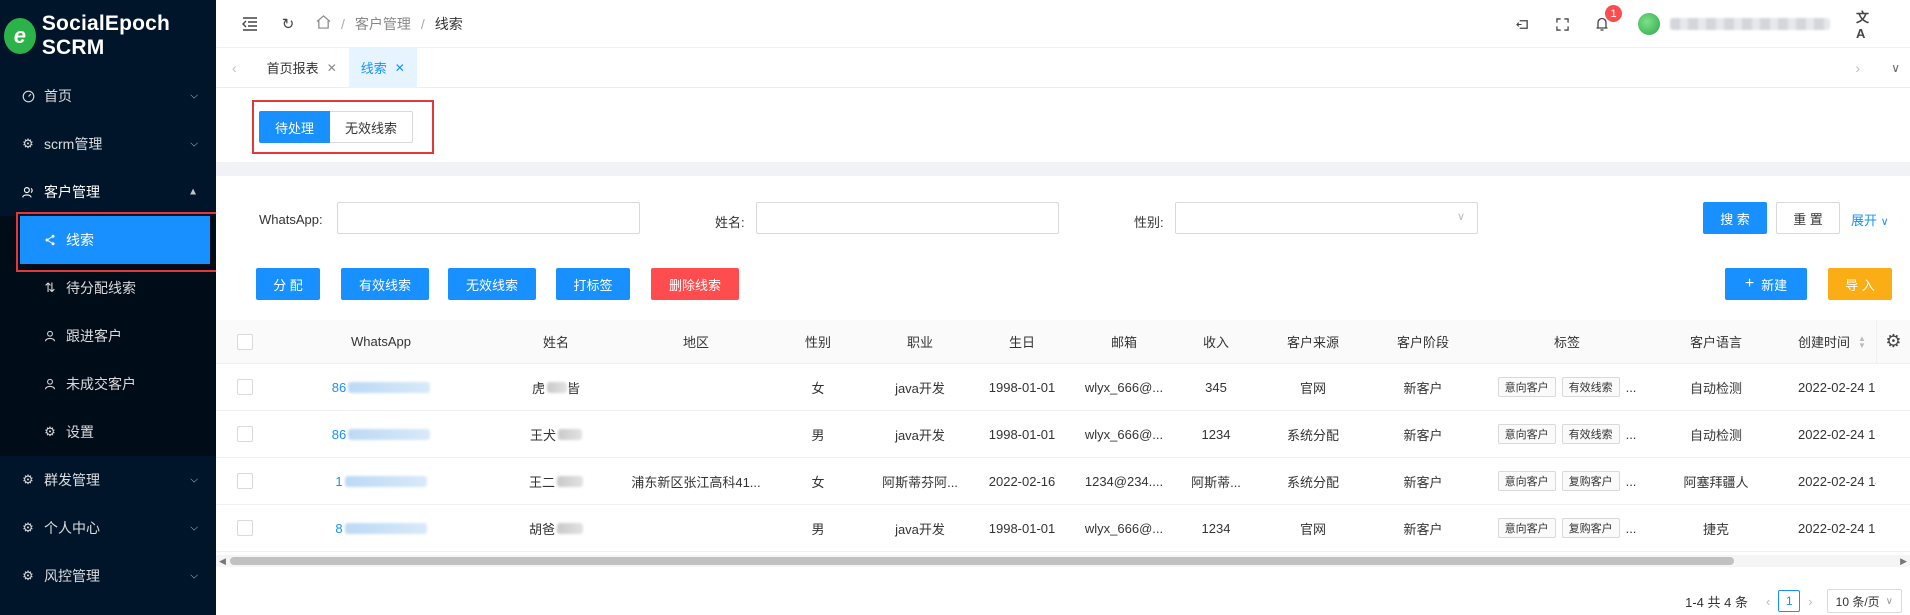  Describe the element at coordinates (1607, 19) in the screenshot. I see `notification-bell-icon: 1` at that location.